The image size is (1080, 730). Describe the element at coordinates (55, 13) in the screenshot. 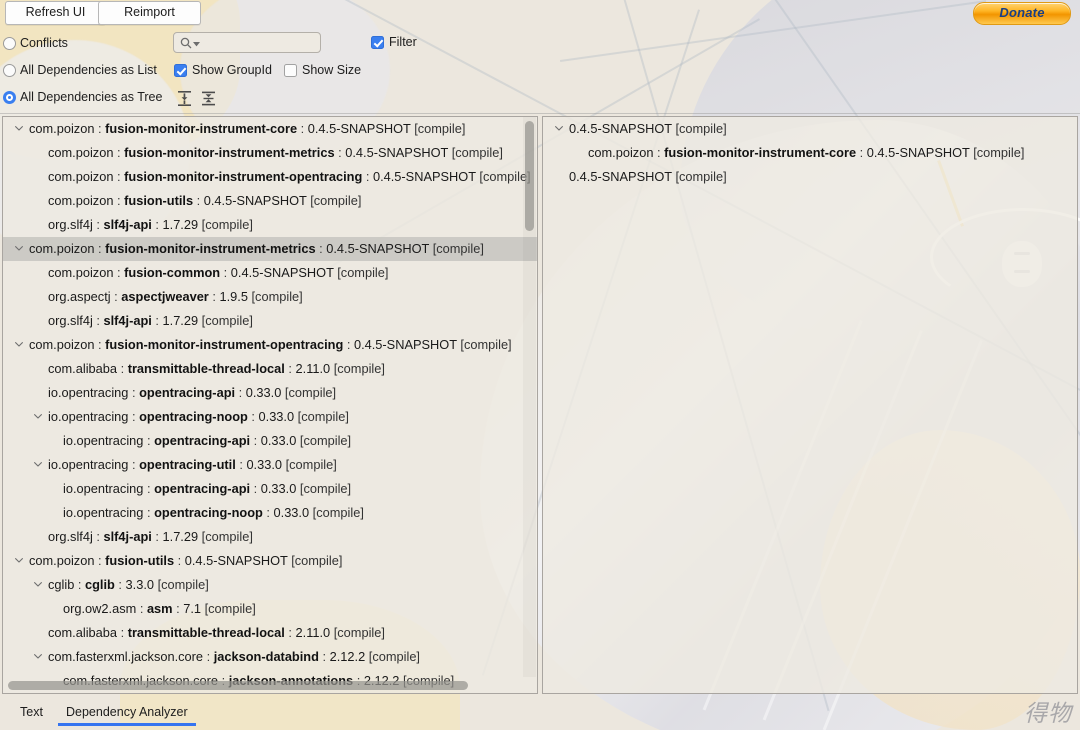

I see `refresh-ui-button: Refresh UI` at that location.